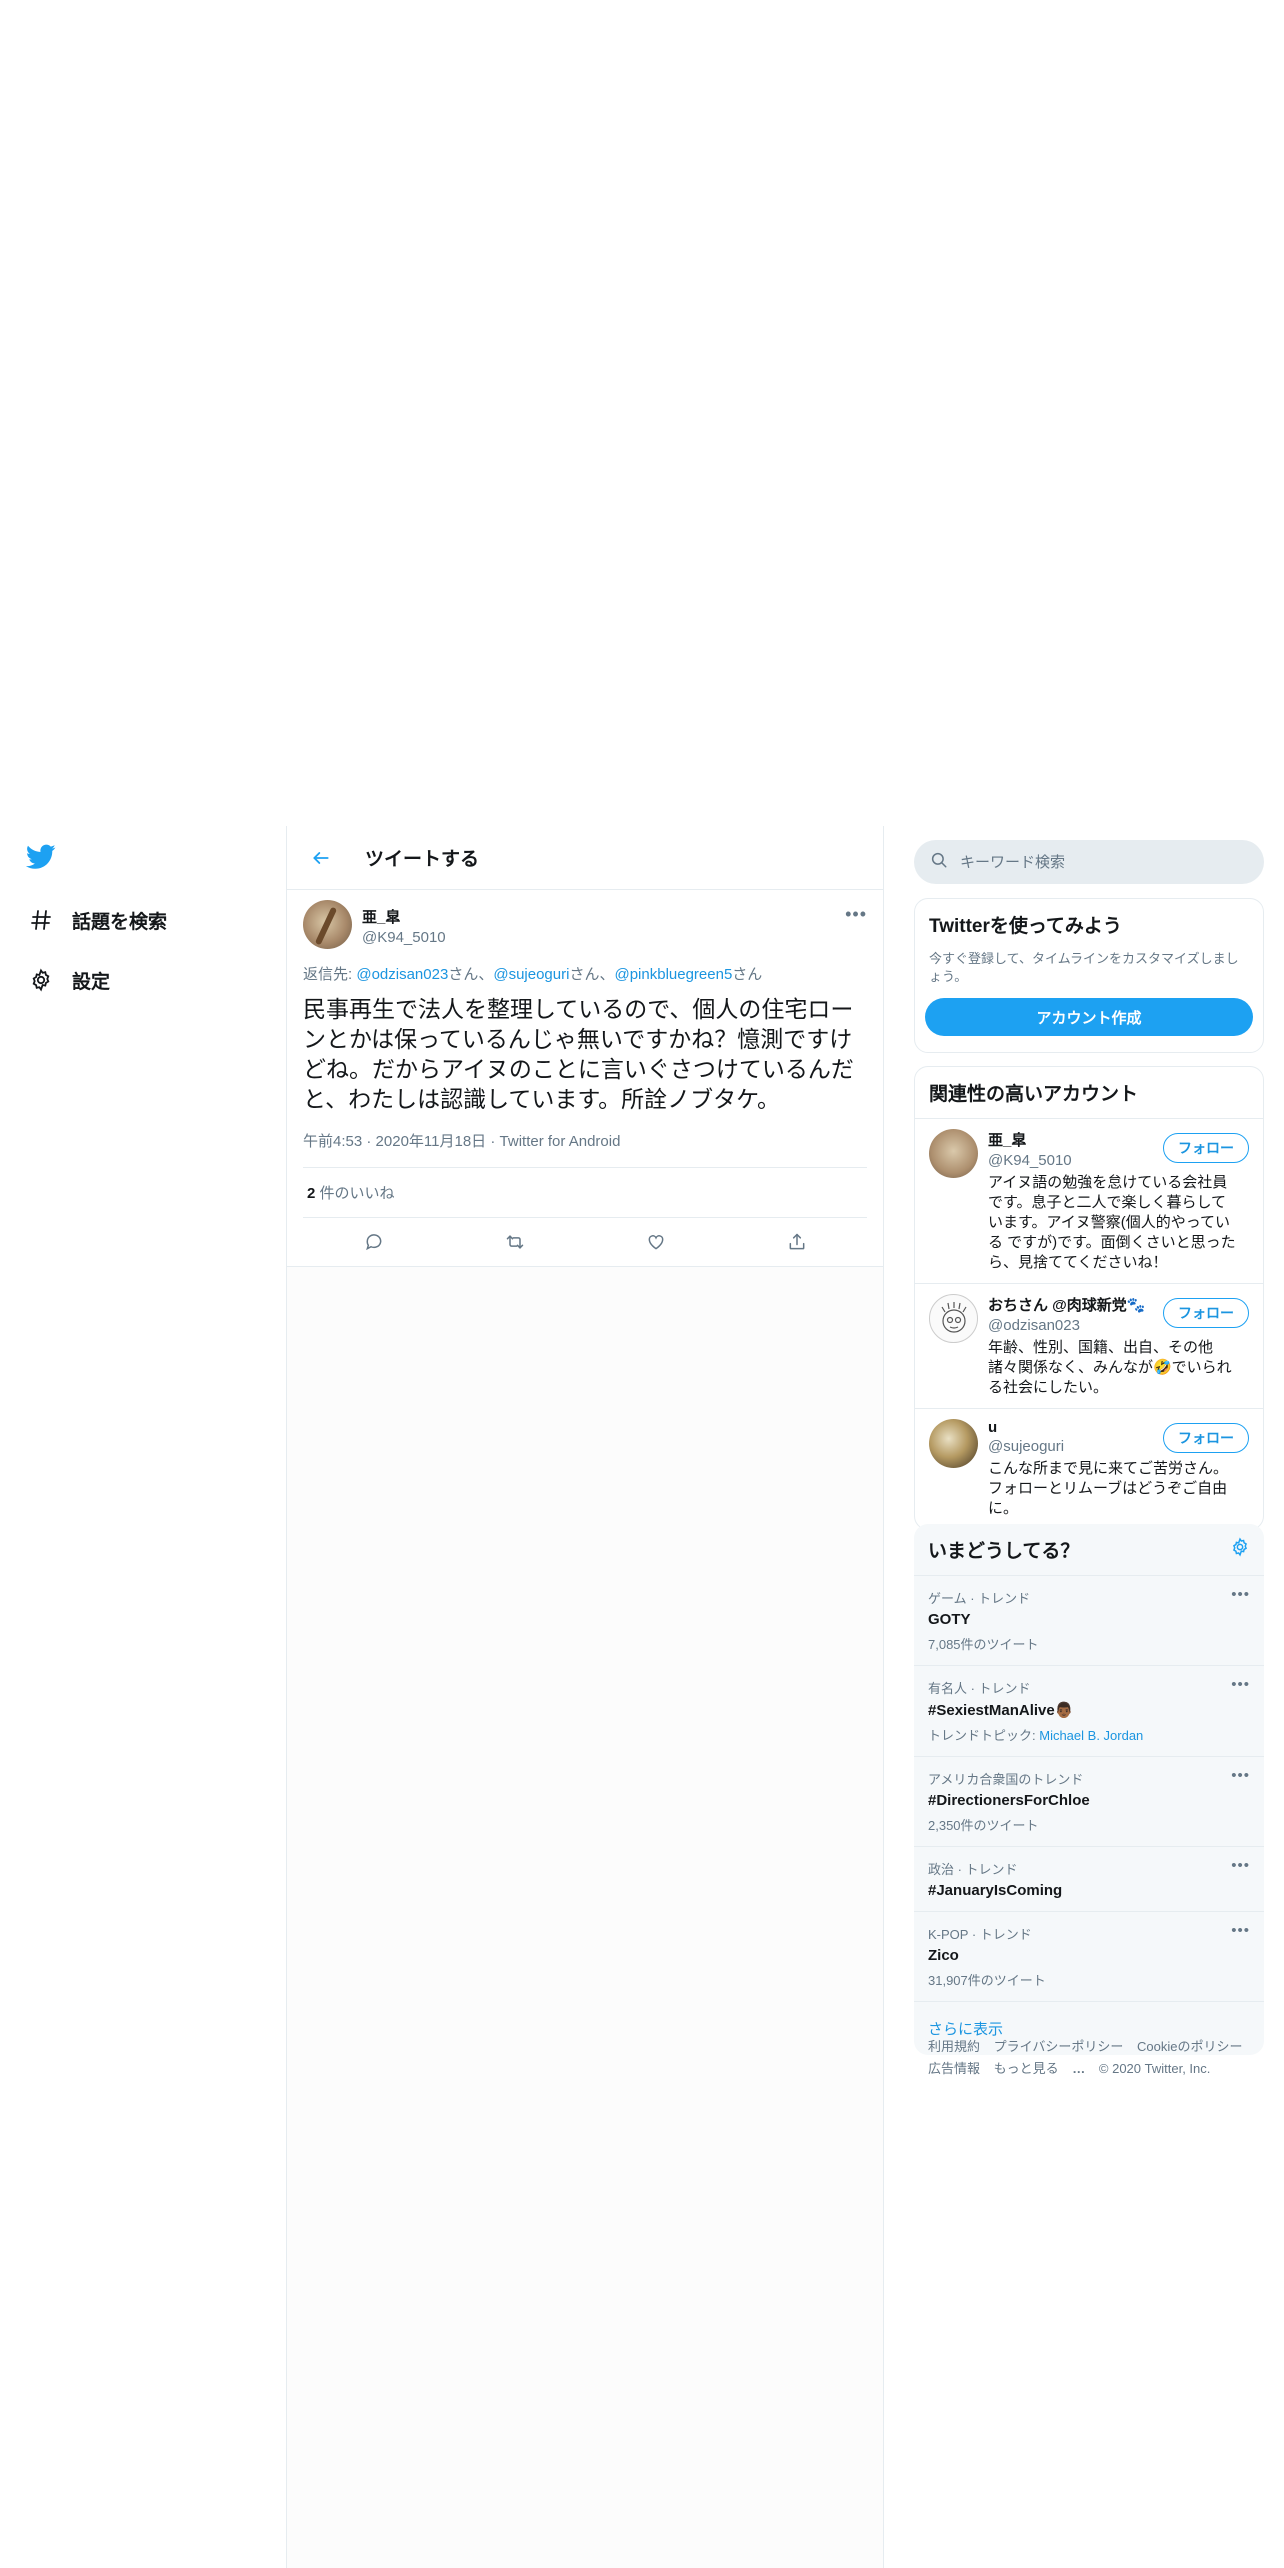 This screenshot has width=1284, height=2568. What do you see at coordinates (1089, 1550) in the screenshot?
I see `trends-header: いまどうしてる？` at bounding box center [1089, 1550].